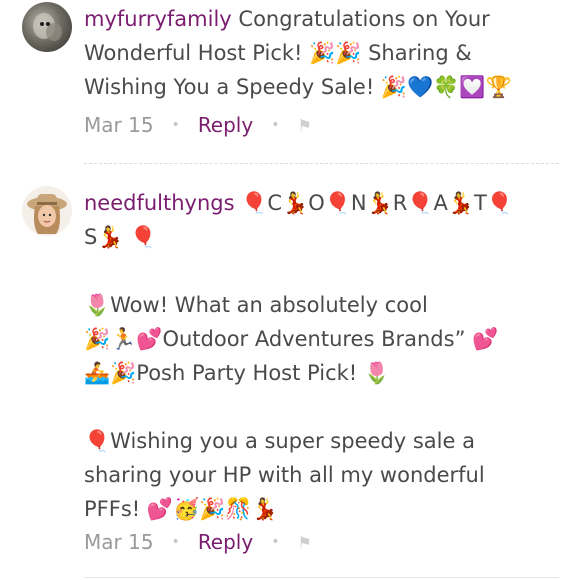 Image resolution: width=579 pixels, height=580 pixels. I want to click on dog-photo-icon, so click(47, 27).